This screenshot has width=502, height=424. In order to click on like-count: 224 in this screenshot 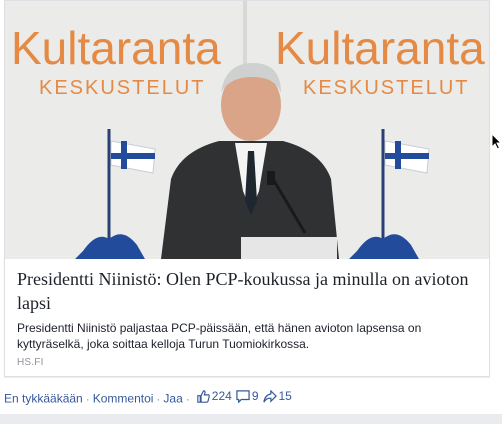, I will do `click(212, 396)`.